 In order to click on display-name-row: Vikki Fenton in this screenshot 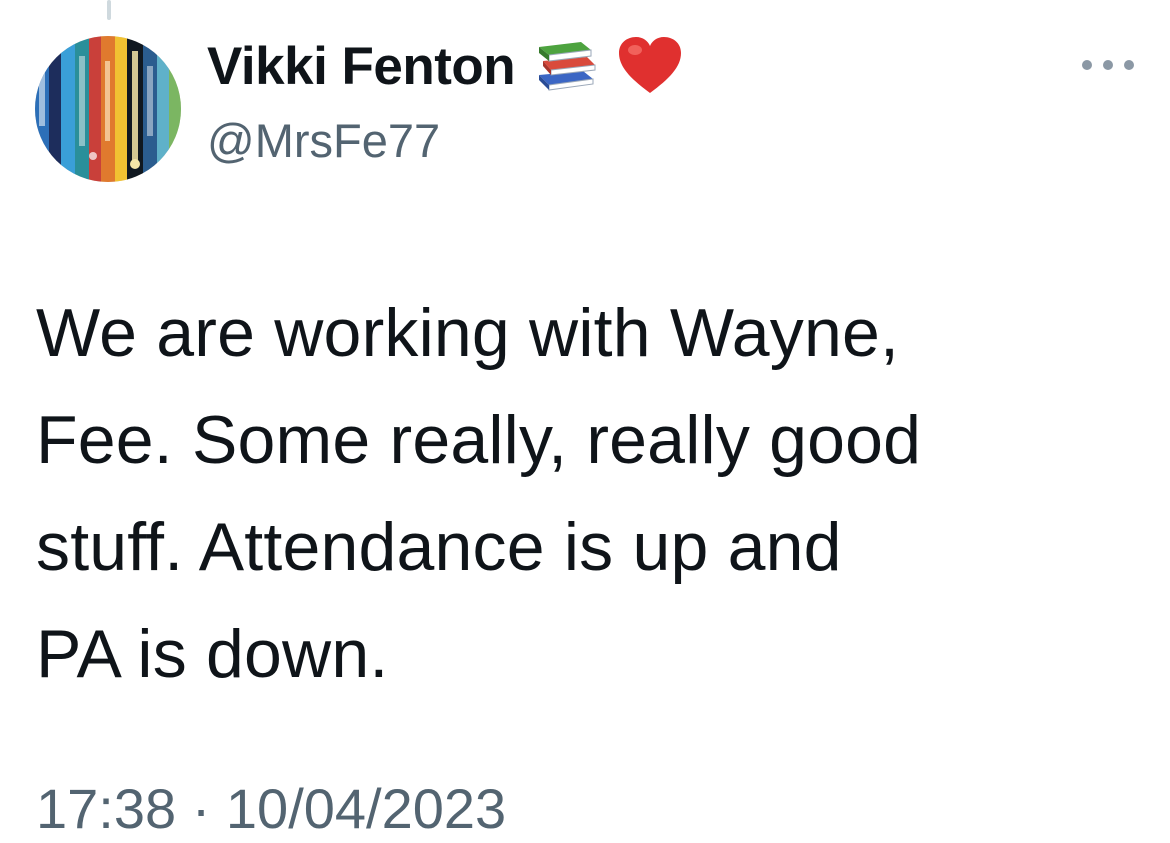, I will do `click(445, 66)`.